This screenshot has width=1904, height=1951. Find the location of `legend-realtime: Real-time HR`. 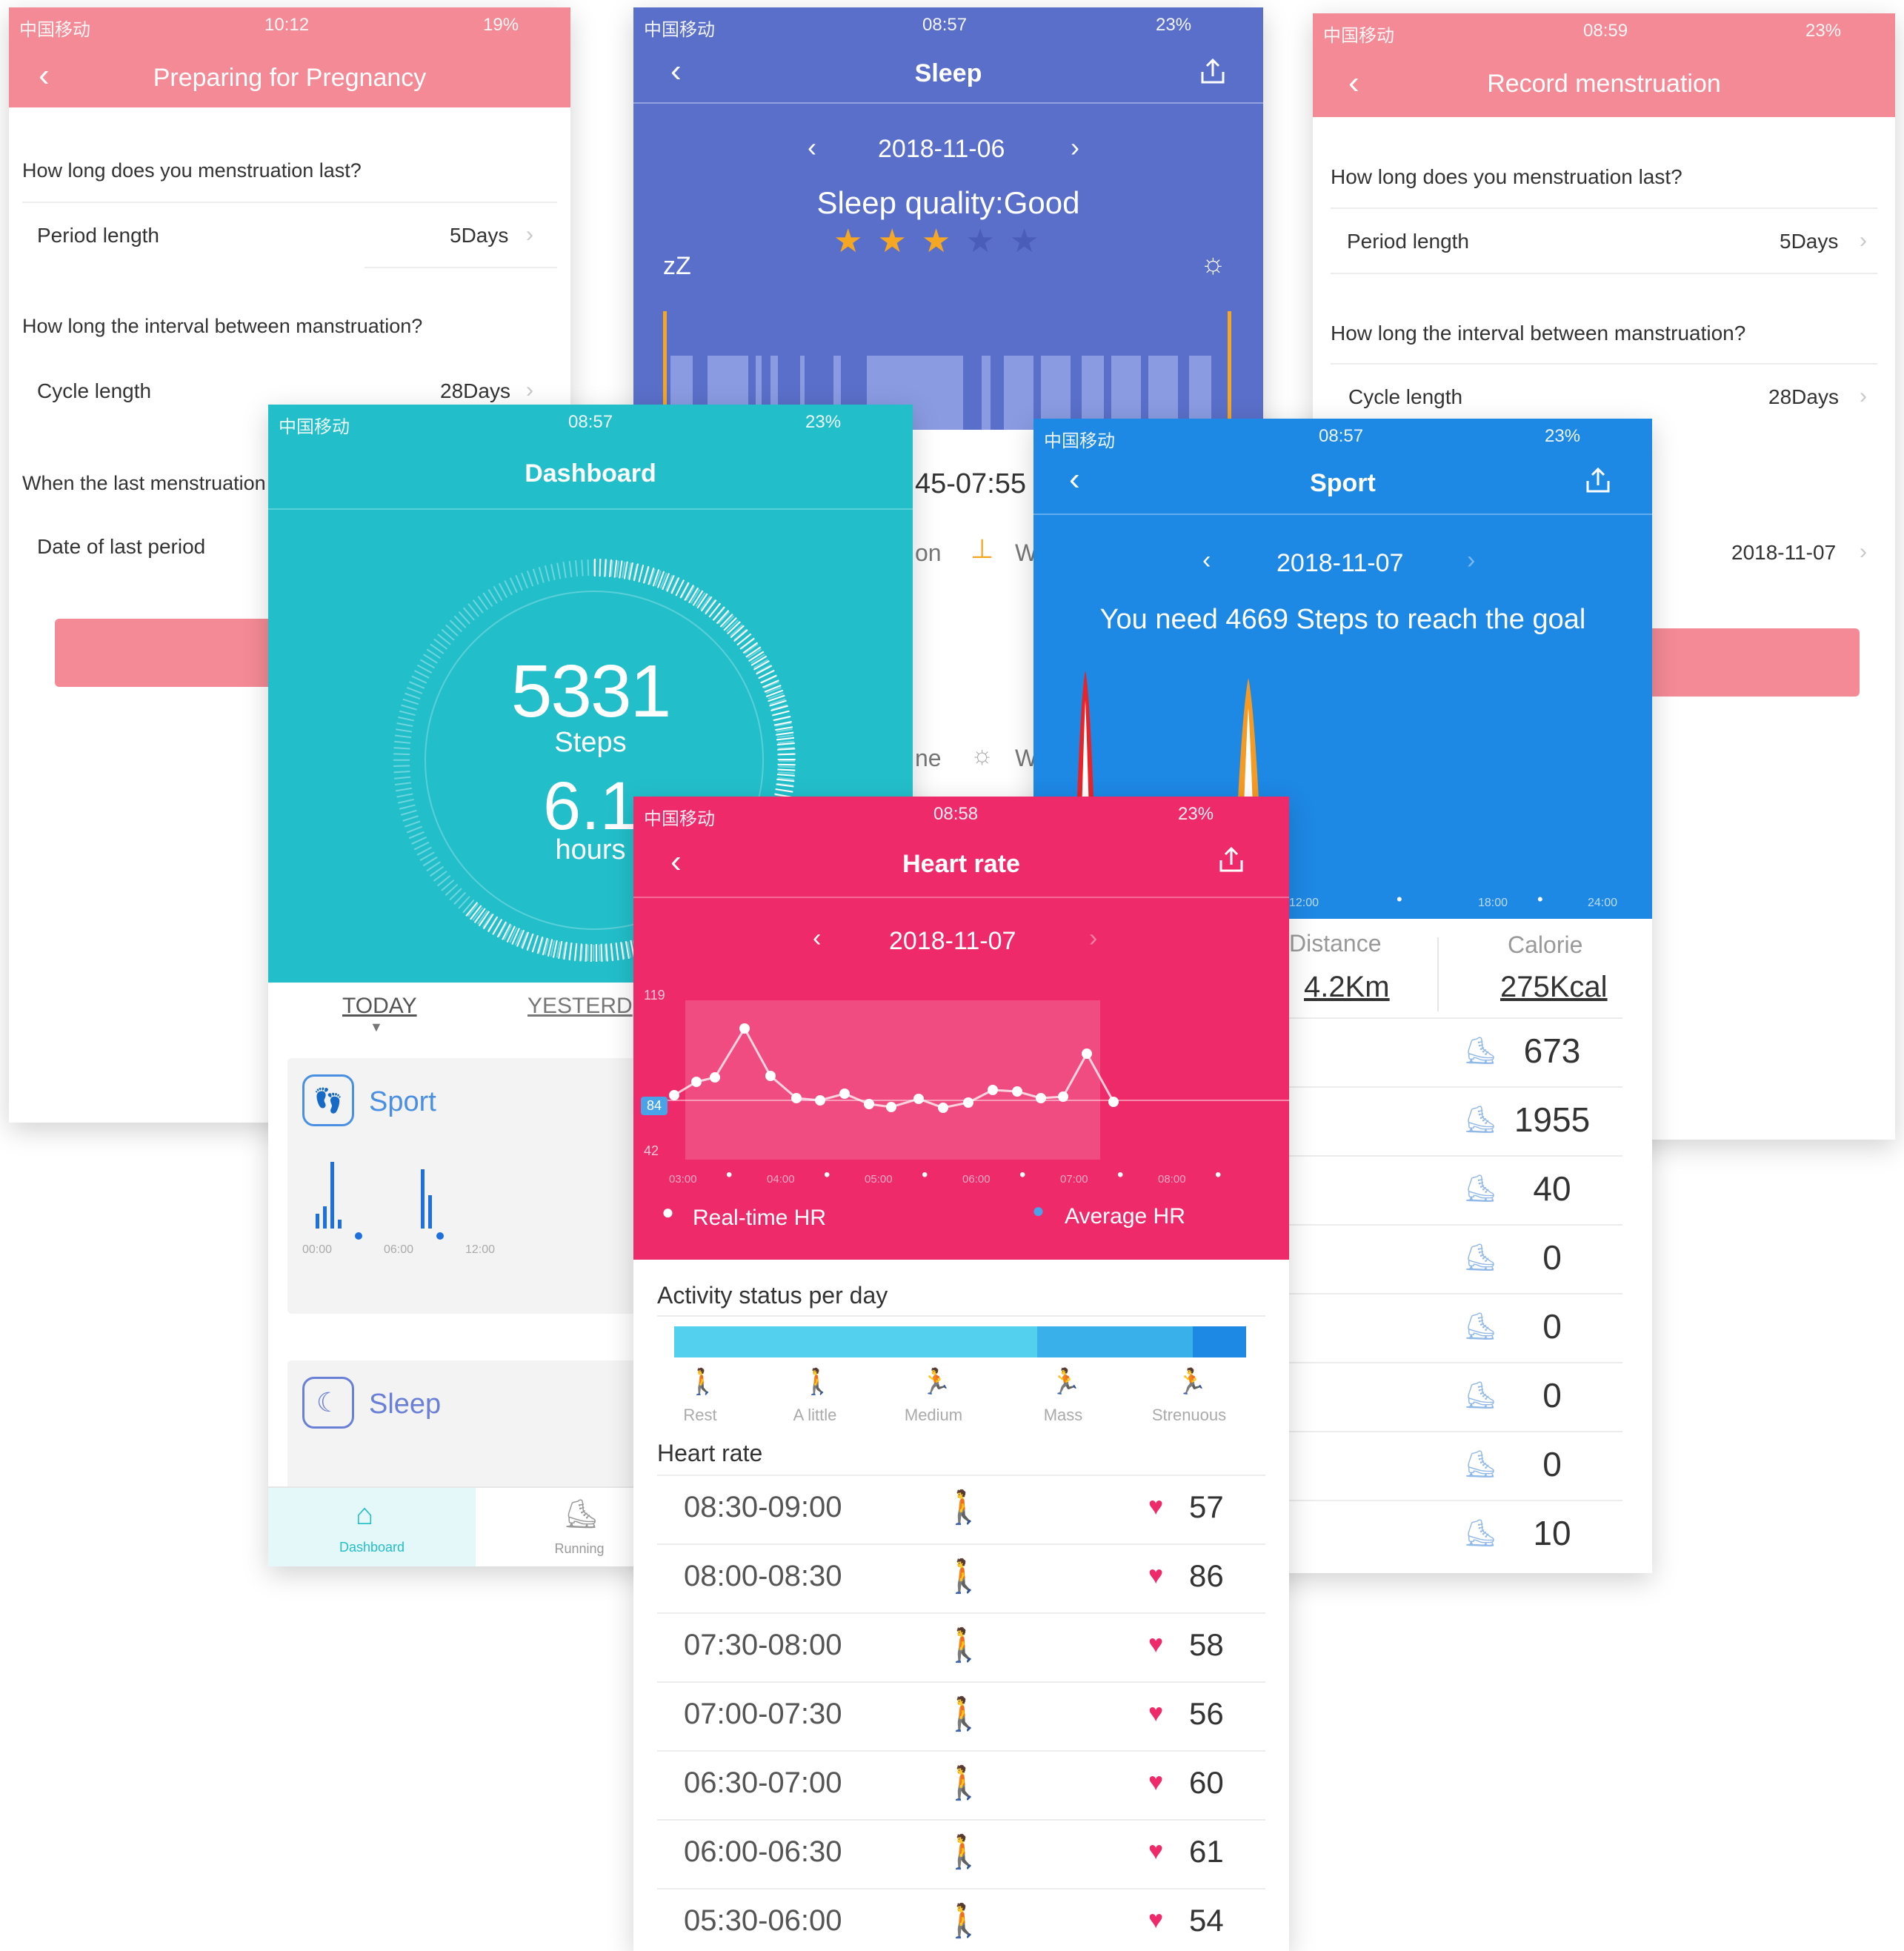

legend-realtime: Real-time HR is located at coordinates (760, 1218).